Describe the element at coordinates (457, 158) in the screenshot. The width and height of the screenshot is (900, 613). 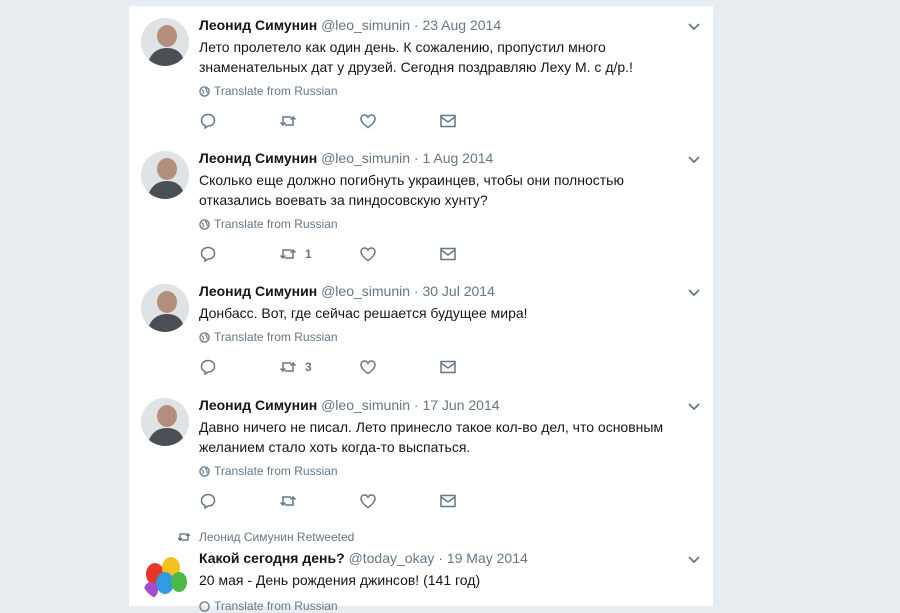
I see `tweet-date: 1 Aug 2014` at that location.